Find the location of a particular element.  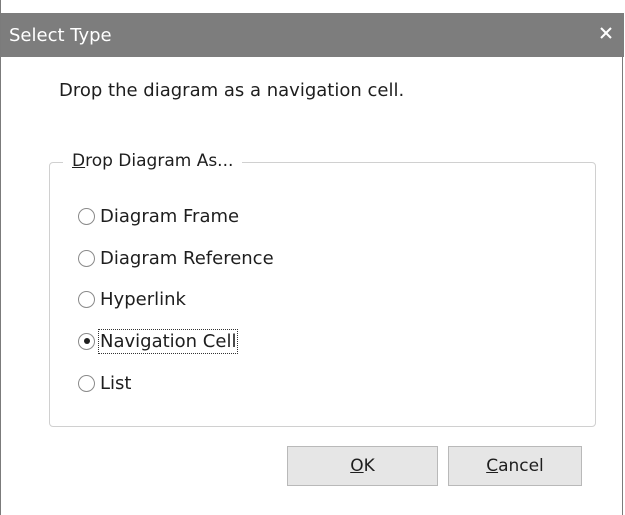

option-list: List is located at coordinates (105, 383).